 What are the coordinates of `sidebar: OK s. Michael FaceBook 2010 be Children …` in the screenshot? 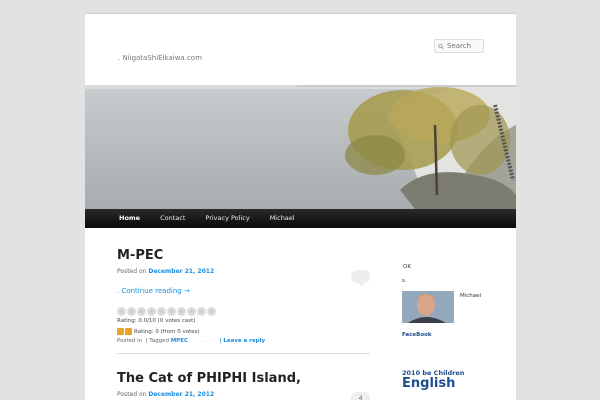 It's located at (452, 327).